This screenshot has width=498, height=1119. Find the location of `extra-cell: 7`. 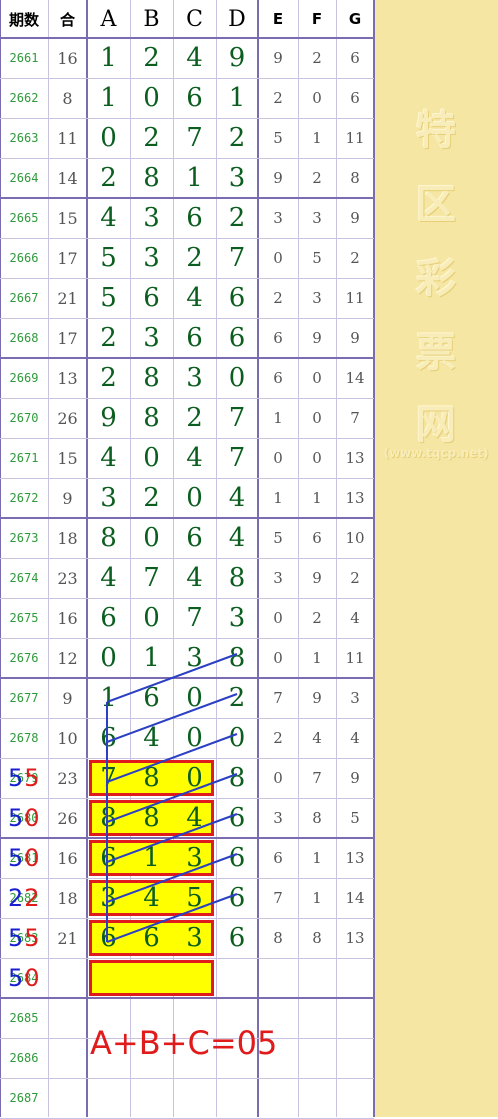

extra-cell: 7 is located at coordinates (317, 778).